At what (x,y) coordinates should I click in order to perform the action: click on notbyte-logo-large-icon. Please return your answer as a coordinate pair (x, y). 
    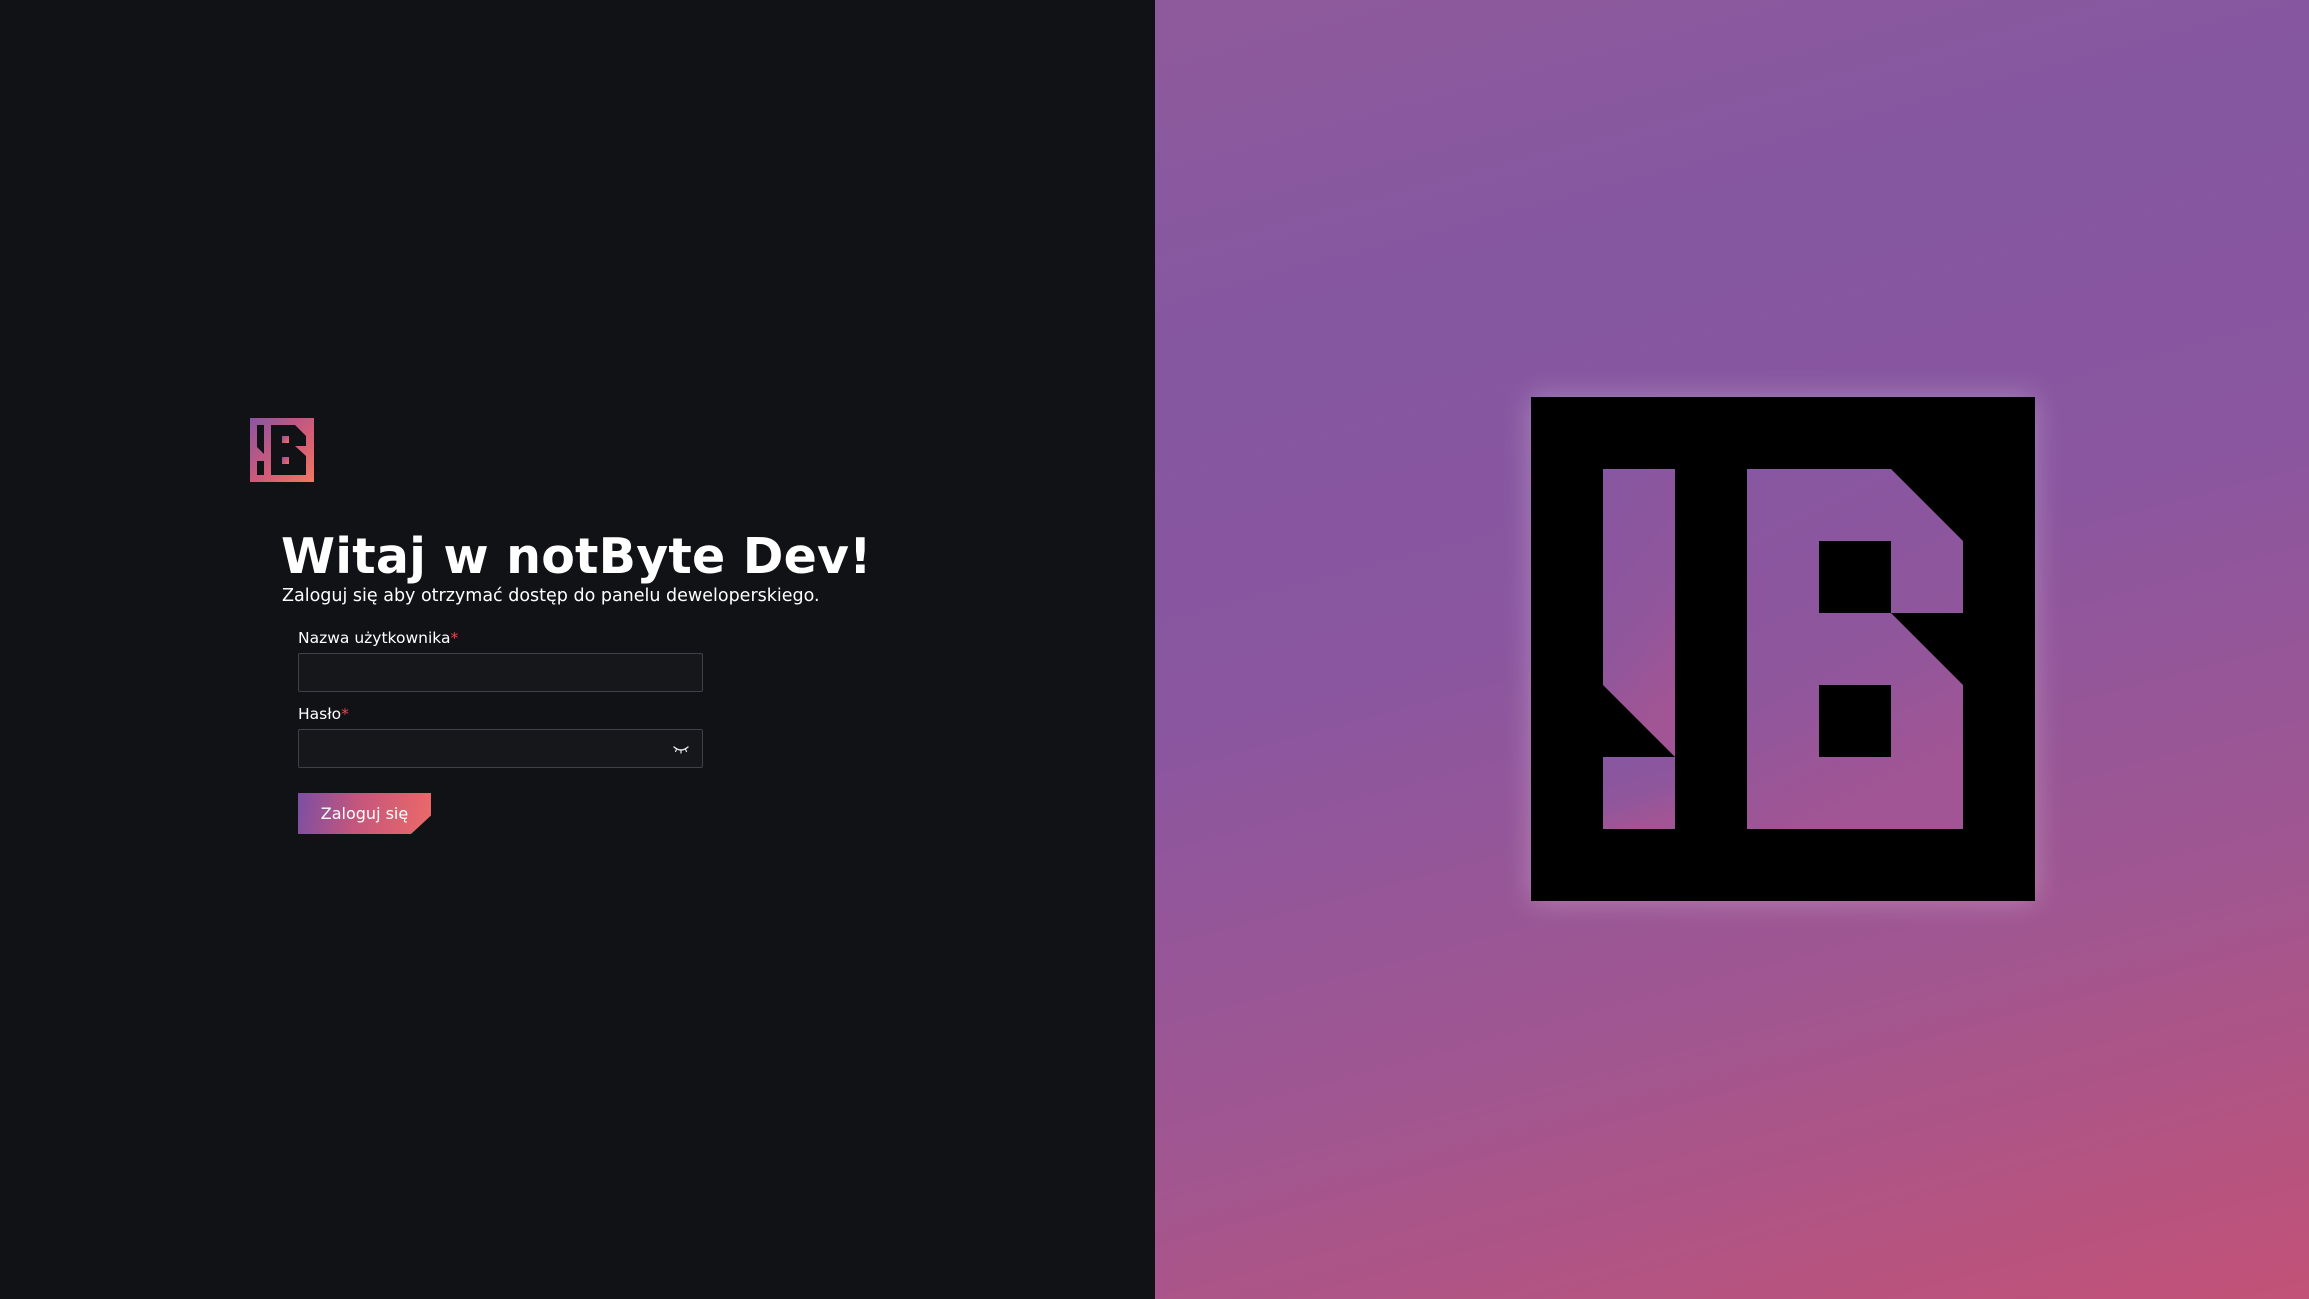
    Looking at the image, I should click on (1783, 649).